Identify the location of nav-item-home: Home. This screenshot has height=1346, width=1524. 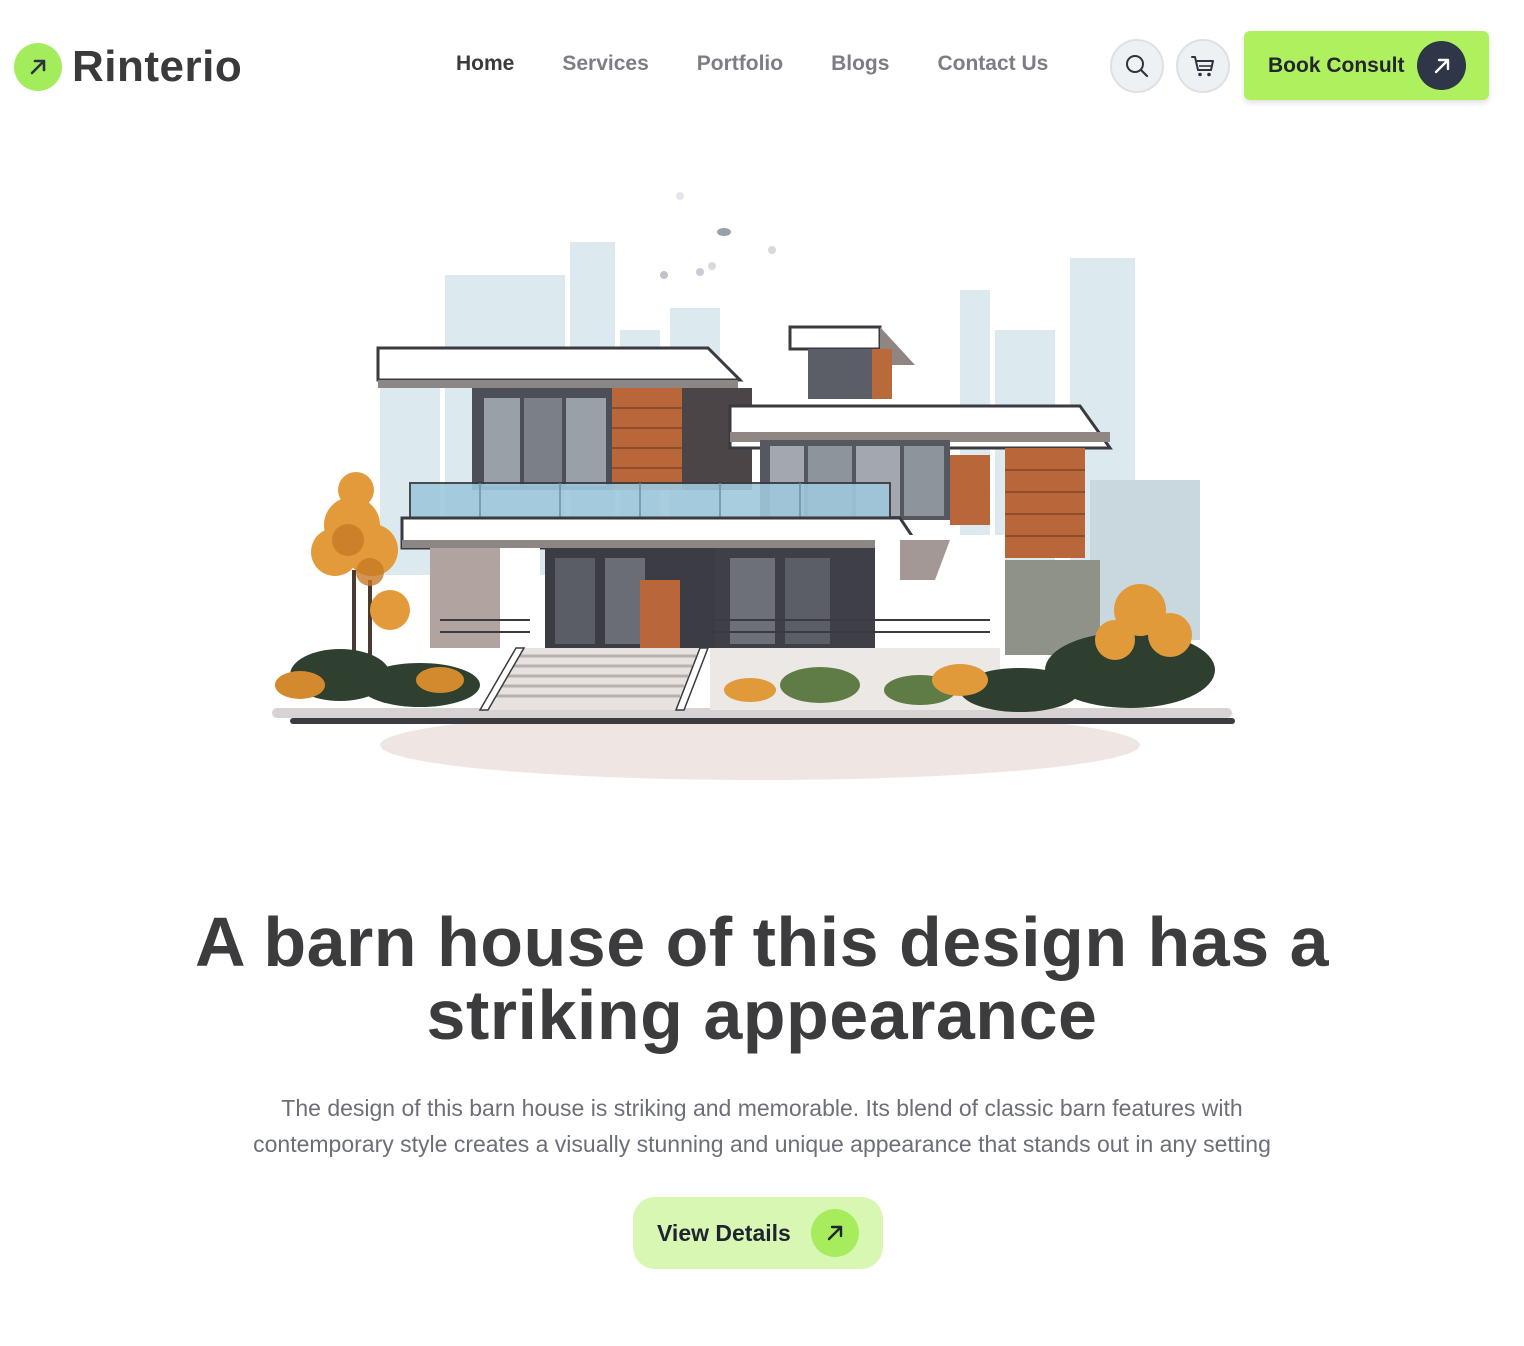
(485, 64).